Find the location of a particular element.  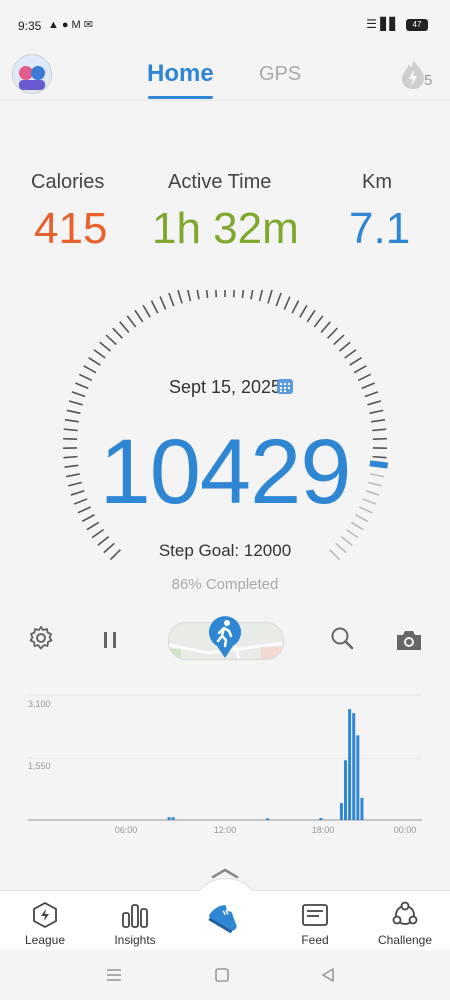

feed-icon is located at coordinates (315, 915).